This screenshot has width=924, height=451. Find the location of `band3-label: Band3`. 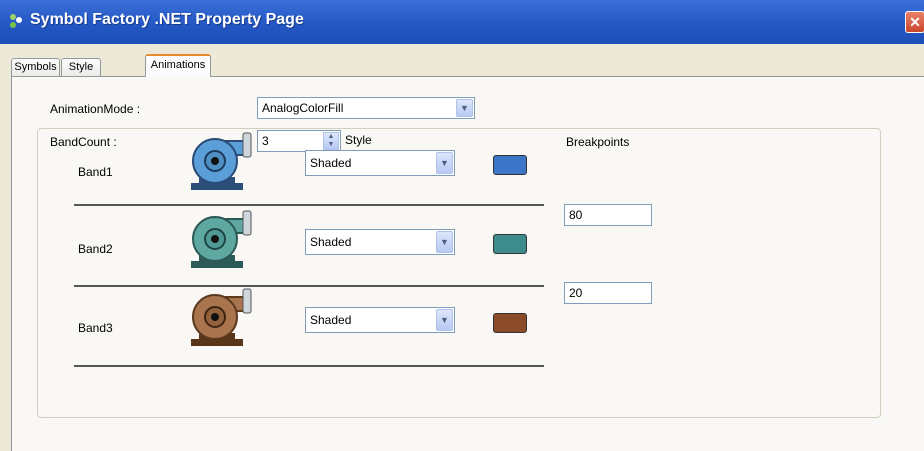

band3-label: Band3 is located at coordinates (95, 328).